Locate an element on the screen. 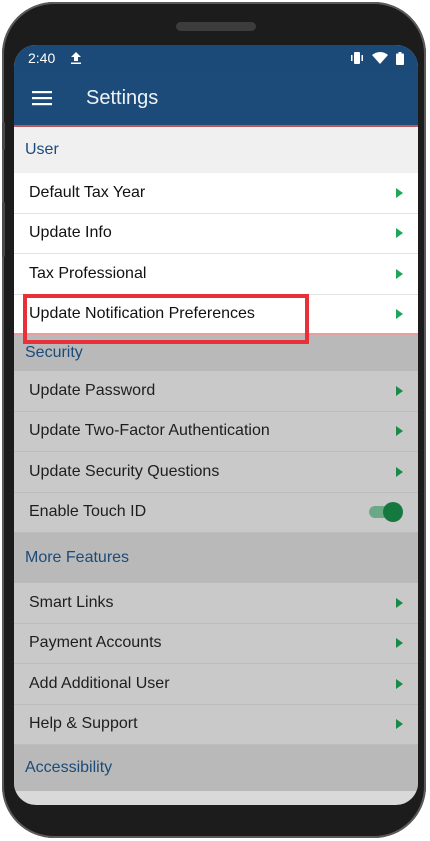 This screenshot has height=841, width=430. settings-item-smart-links: Smart Links is located at coordinates (216, 603).